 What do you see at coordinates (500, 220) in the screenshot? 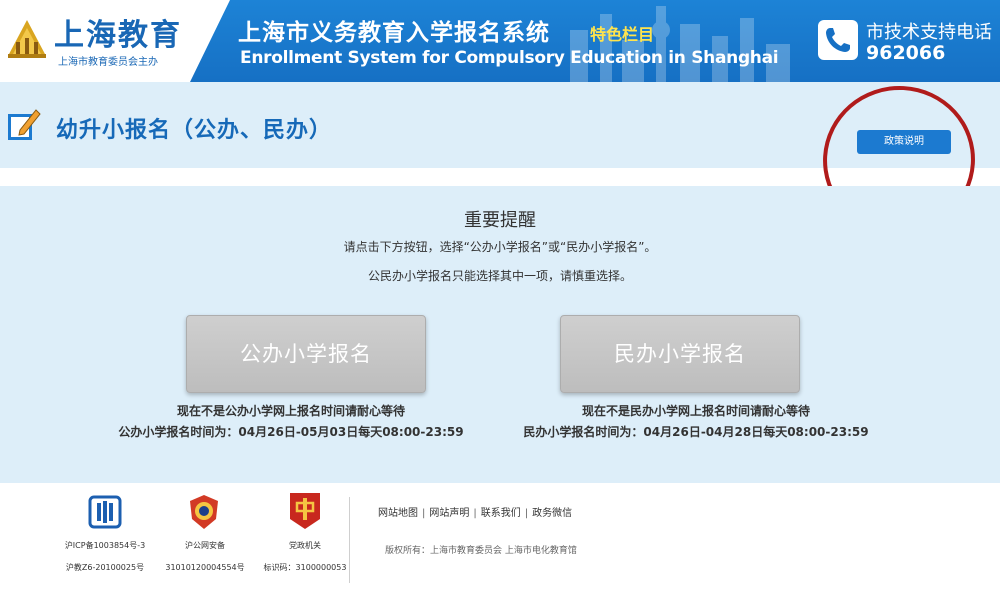
I see `notice-title: 重要提醒` at bounding box center [500, 220].